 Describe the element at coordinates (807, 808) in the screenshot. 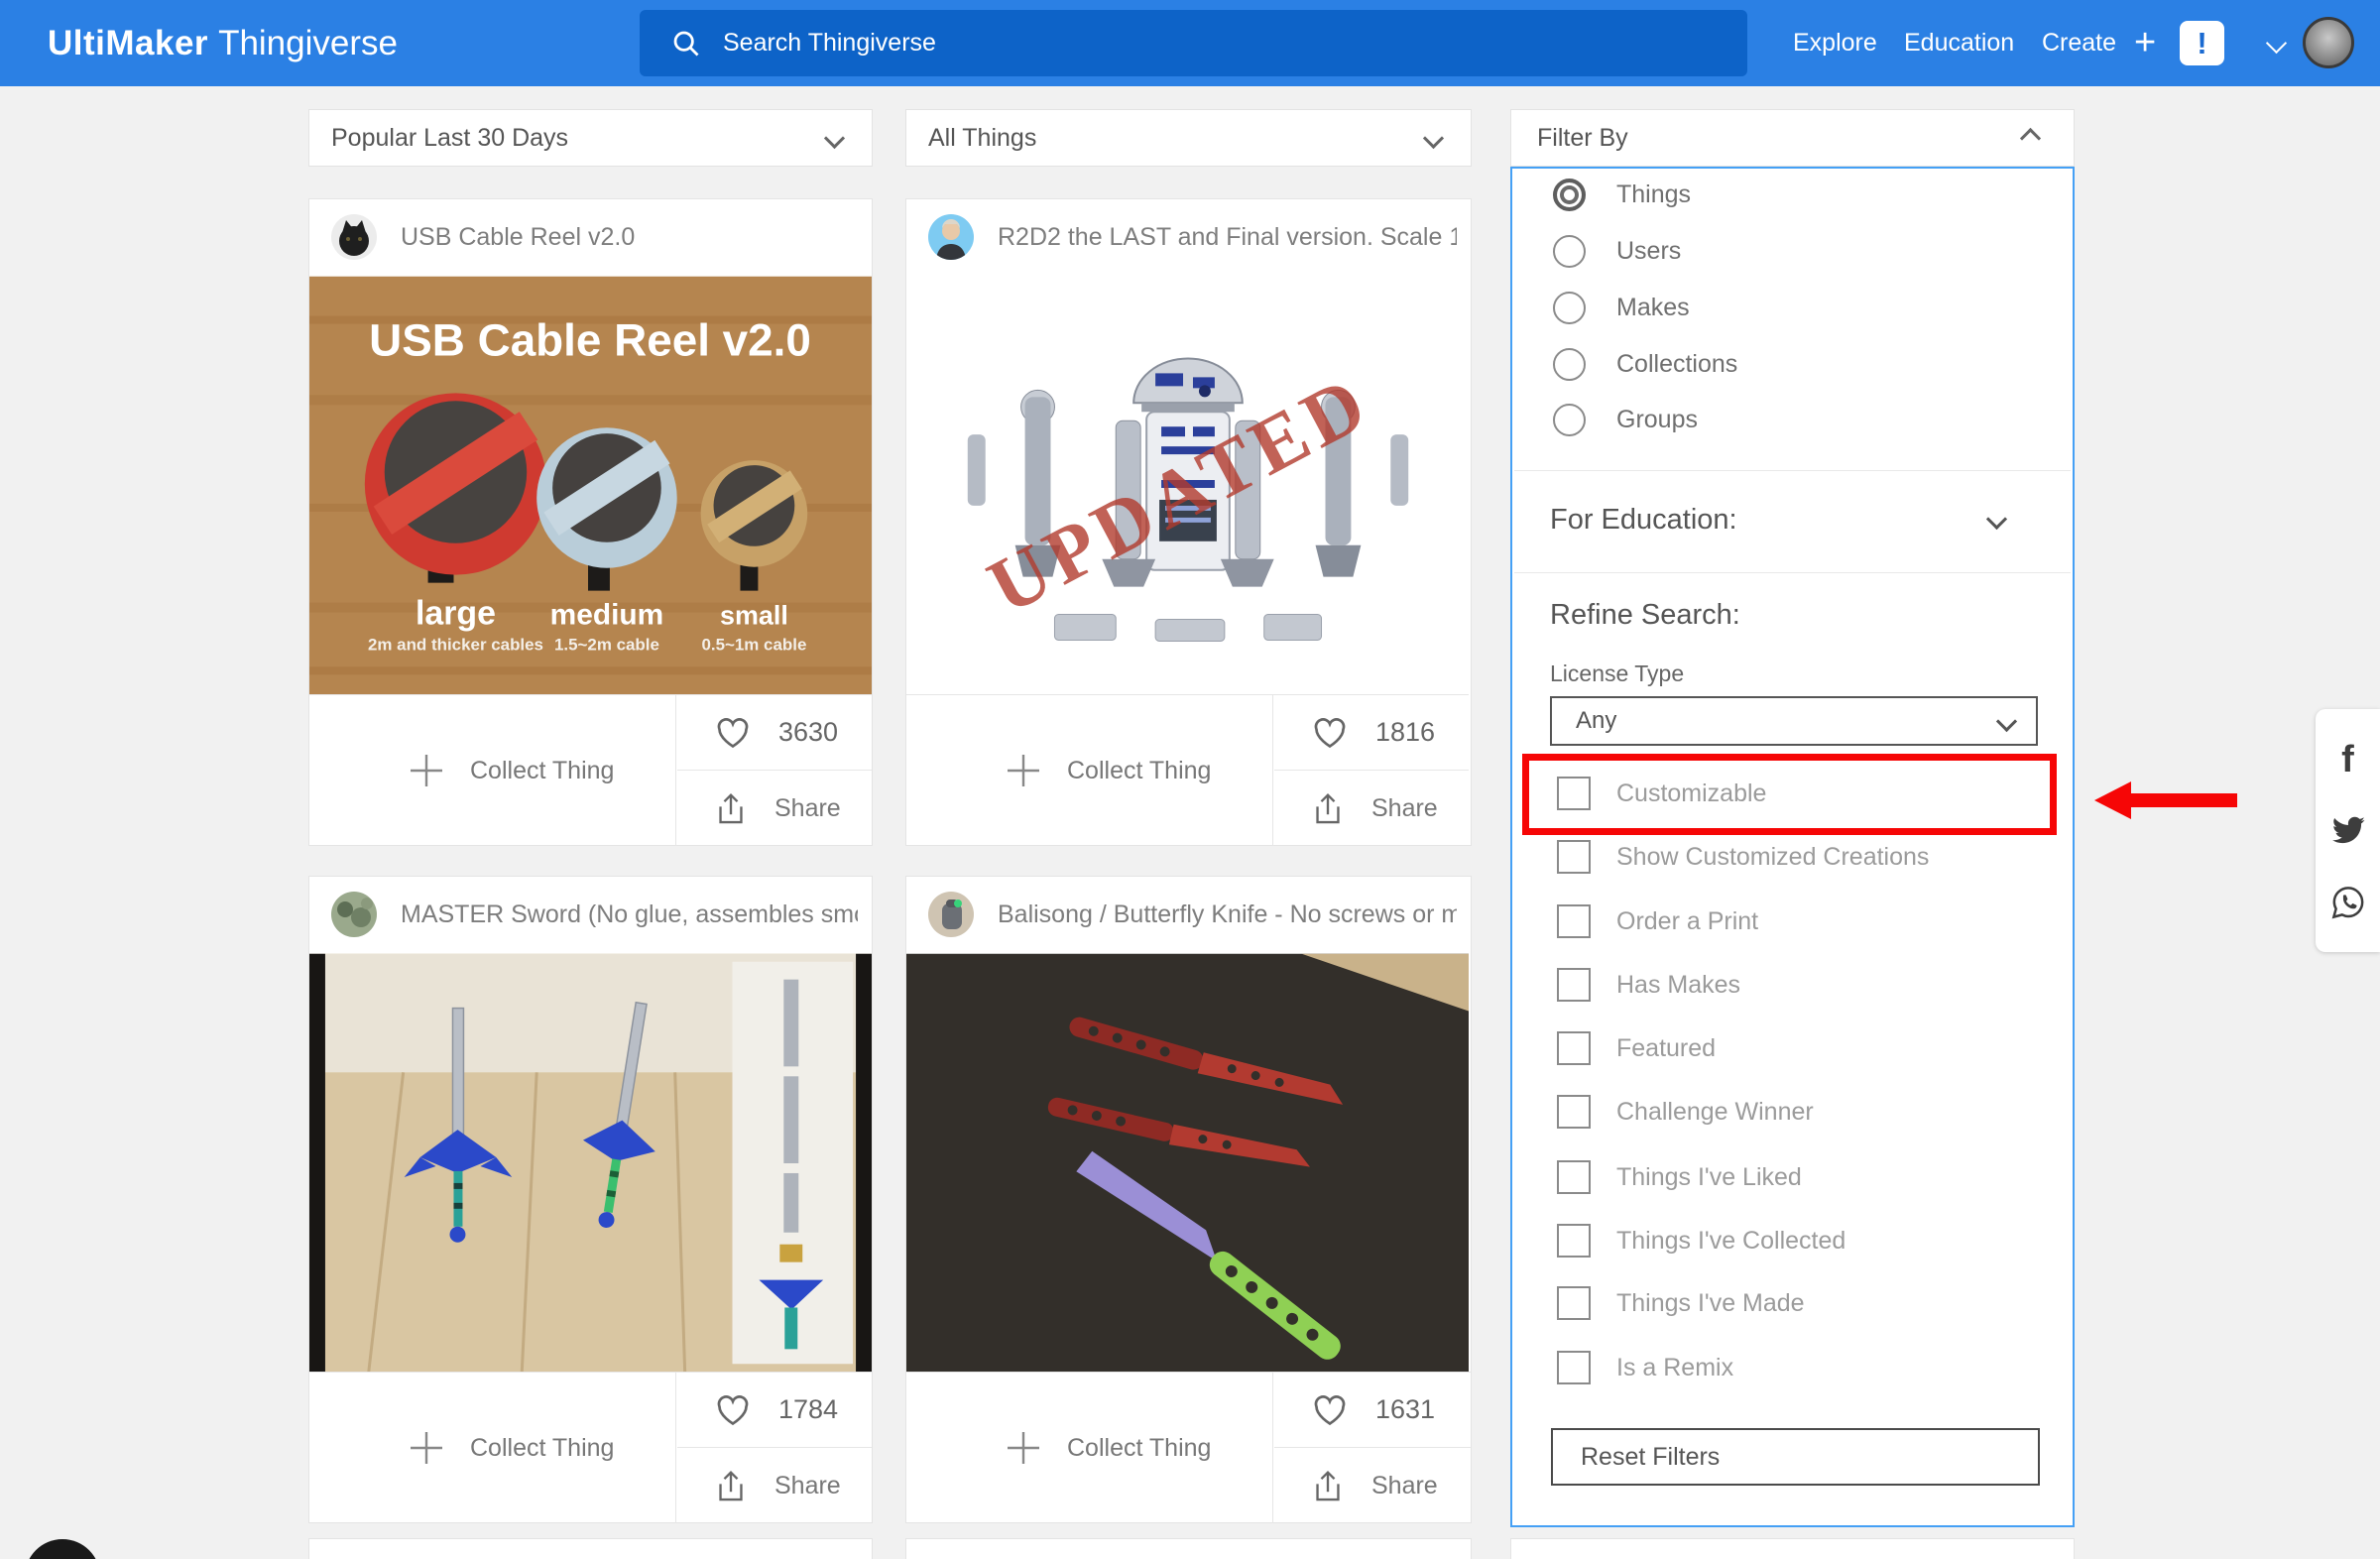

I see `share-label: Share` at that location.